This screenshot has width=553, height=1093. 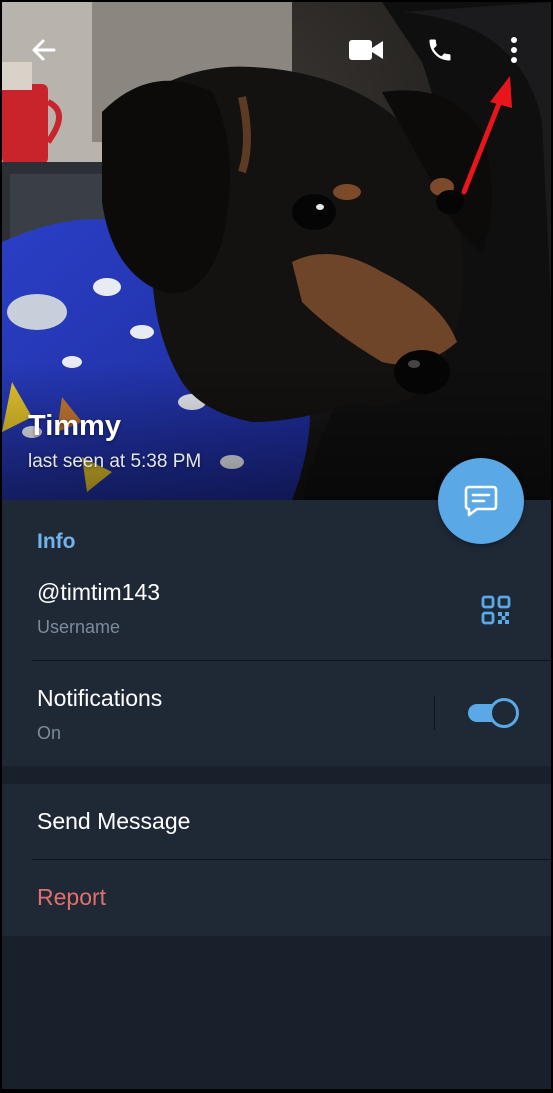 I want to click on vertical-divider, so click(x=434, y=713).